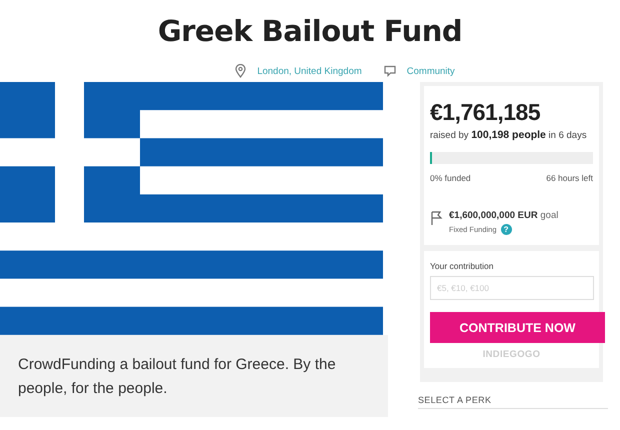 The height and width of the screenshot is (430, 620). I want to click on funded-percent: 0% funded, so click(450, 178).